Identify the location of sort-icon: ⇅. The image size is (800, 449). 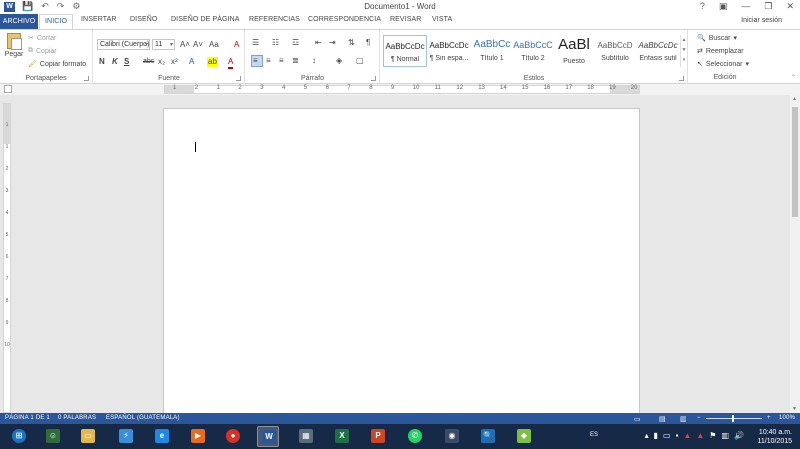
(351, 43).